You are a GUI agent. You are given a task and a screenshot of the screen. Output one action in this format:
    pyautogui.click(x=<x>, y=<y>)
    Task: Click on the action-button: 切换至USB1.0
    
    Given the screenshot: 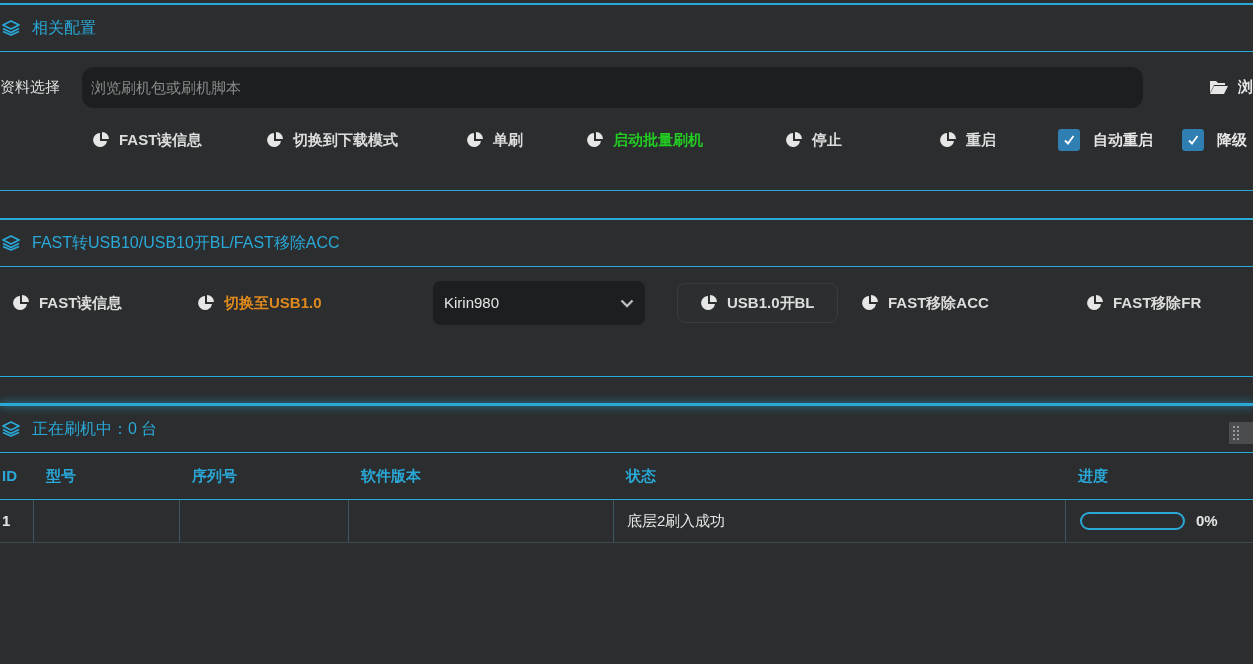 What is the action you would take?
    pyautogui.click(x=259, y=303)
    